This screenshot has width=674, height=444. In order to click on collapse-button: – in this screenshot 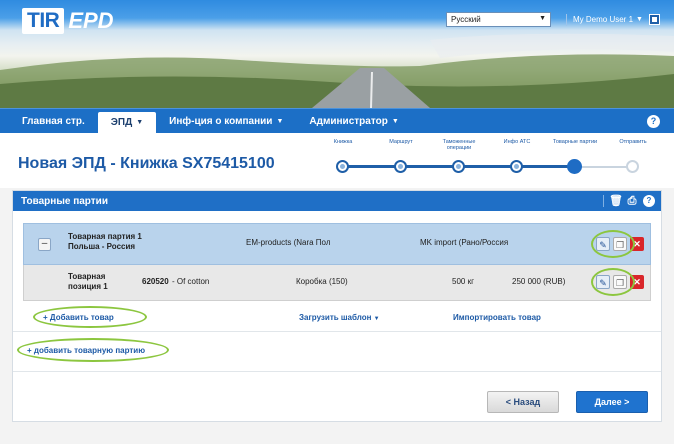, I will do `click(44, 244)`.